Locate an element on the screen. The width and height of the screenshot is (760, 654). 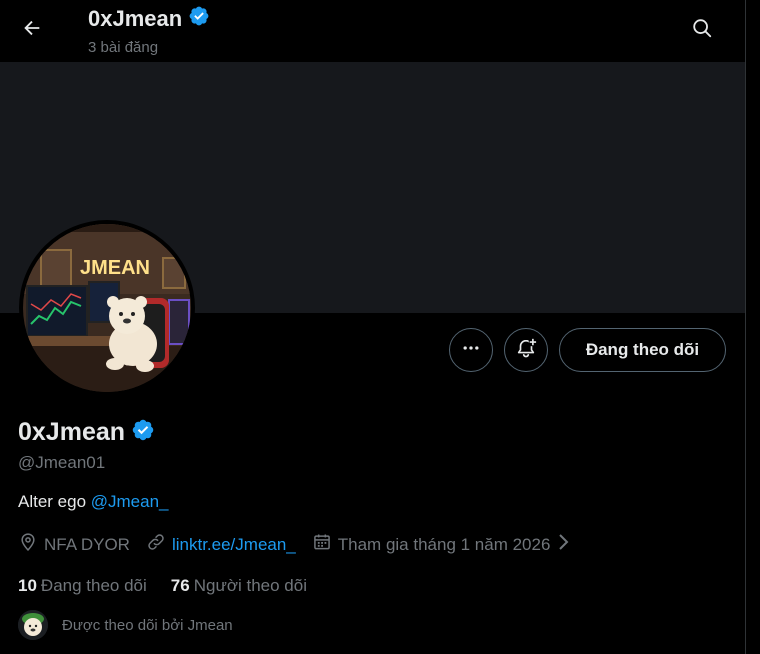
back-button is located at coordinates (32, 30).